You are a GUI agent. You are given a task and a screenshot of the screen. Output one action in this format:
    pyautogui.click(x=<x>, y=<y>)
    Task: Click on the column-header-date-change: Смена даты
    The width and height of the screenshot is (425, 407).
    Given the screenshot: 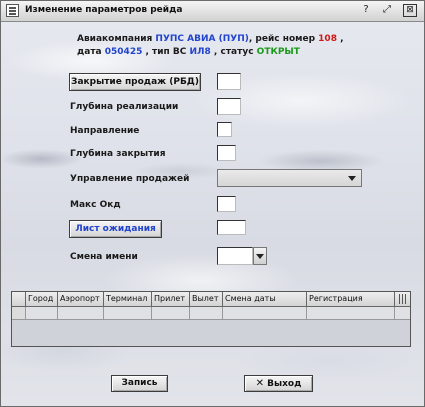 What is the action you would take?
    pyautogui.click(x=265, y=299)
    